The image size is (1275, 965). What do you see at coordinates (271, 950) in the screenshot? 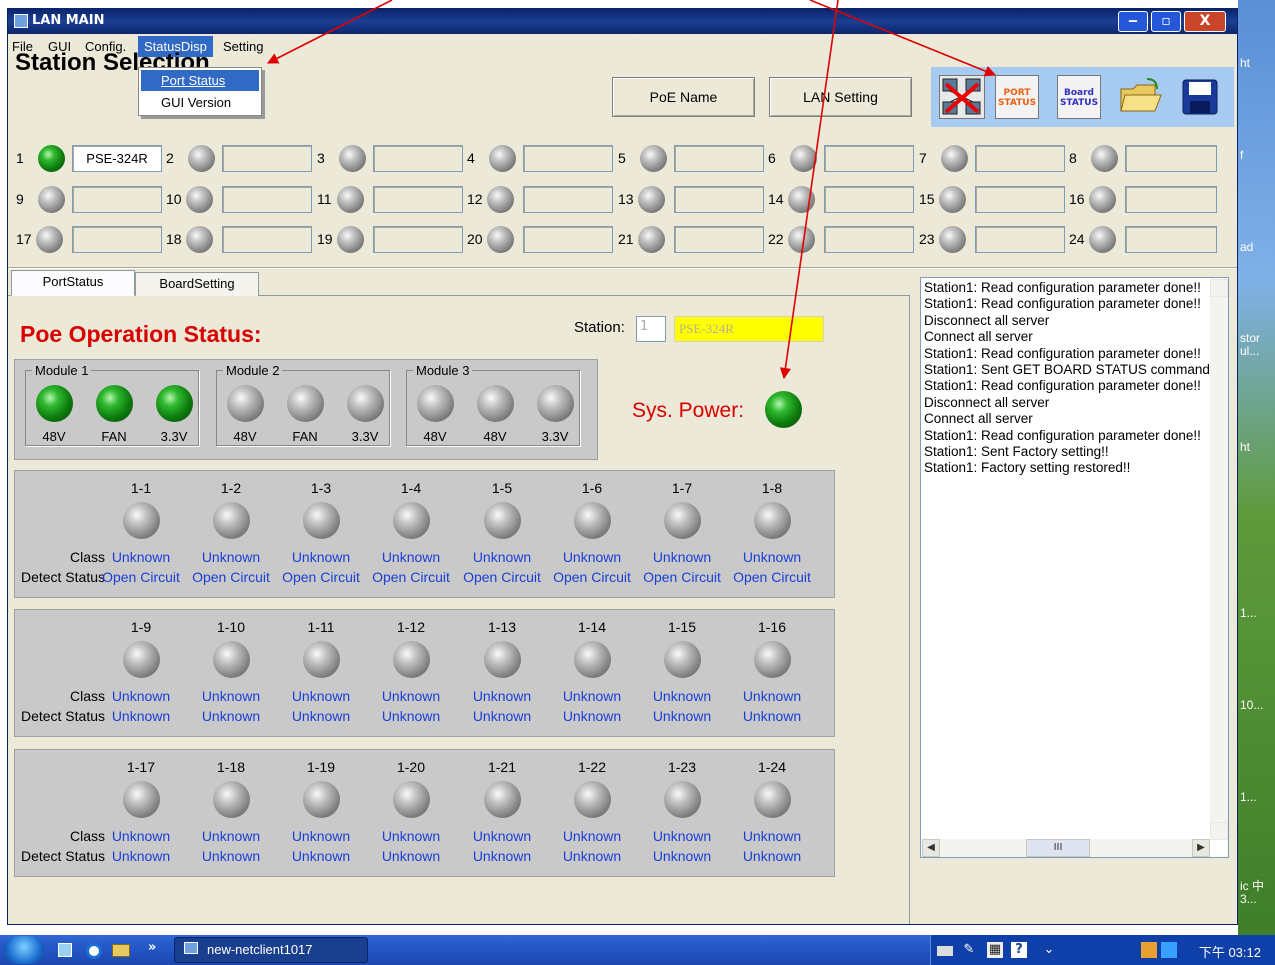
I see `taskbar-item-netclient: new-netclient1017` at bounding box center [271, 950].